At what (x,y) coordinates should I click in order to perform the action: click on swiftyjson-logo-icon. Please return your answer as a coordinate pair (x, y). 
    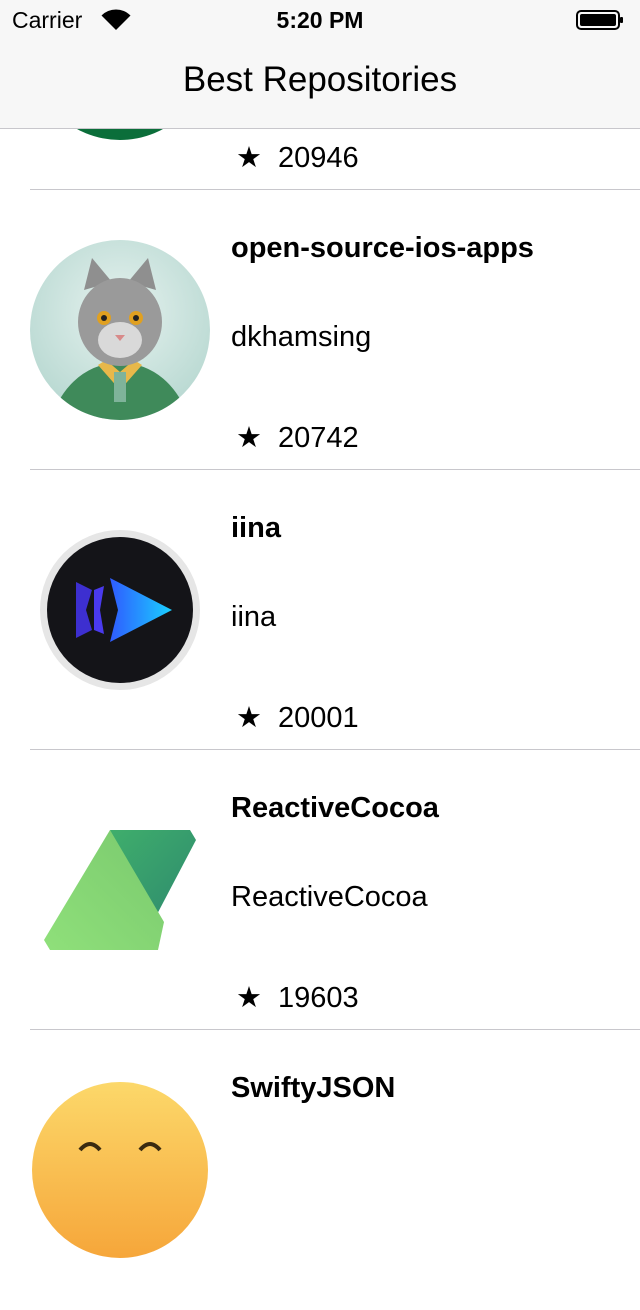
    Looking at the image, I should click on (120, 1170).